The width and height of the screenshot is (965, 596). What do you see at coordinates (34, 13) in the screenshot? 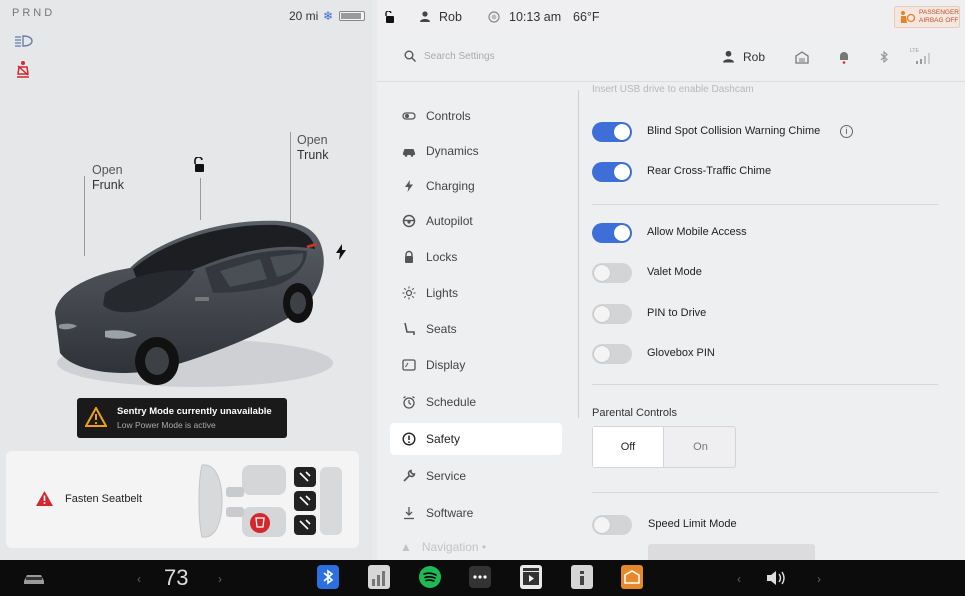
I see `gear-selector: PRND` at bounding box center [34, 13].